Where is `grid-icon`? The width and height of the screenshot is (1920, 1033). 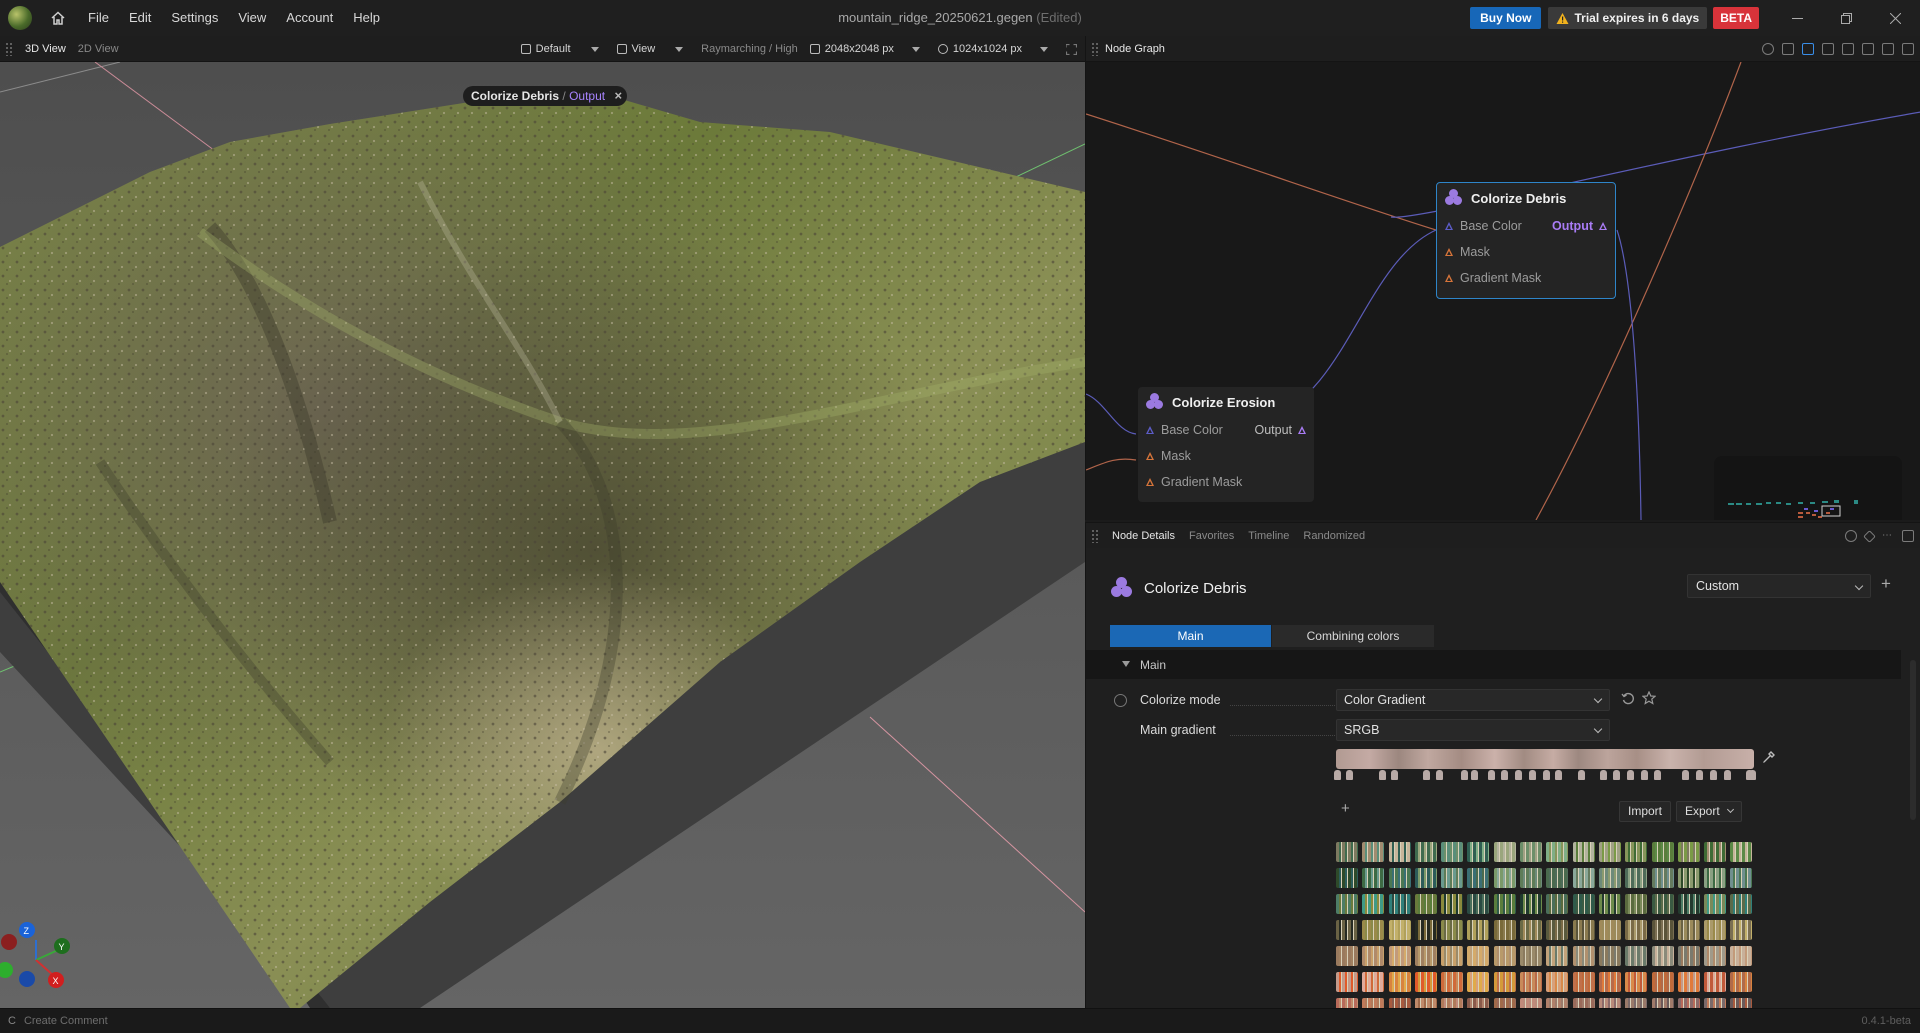
grid-icon is located at coordinates (1828, 49).